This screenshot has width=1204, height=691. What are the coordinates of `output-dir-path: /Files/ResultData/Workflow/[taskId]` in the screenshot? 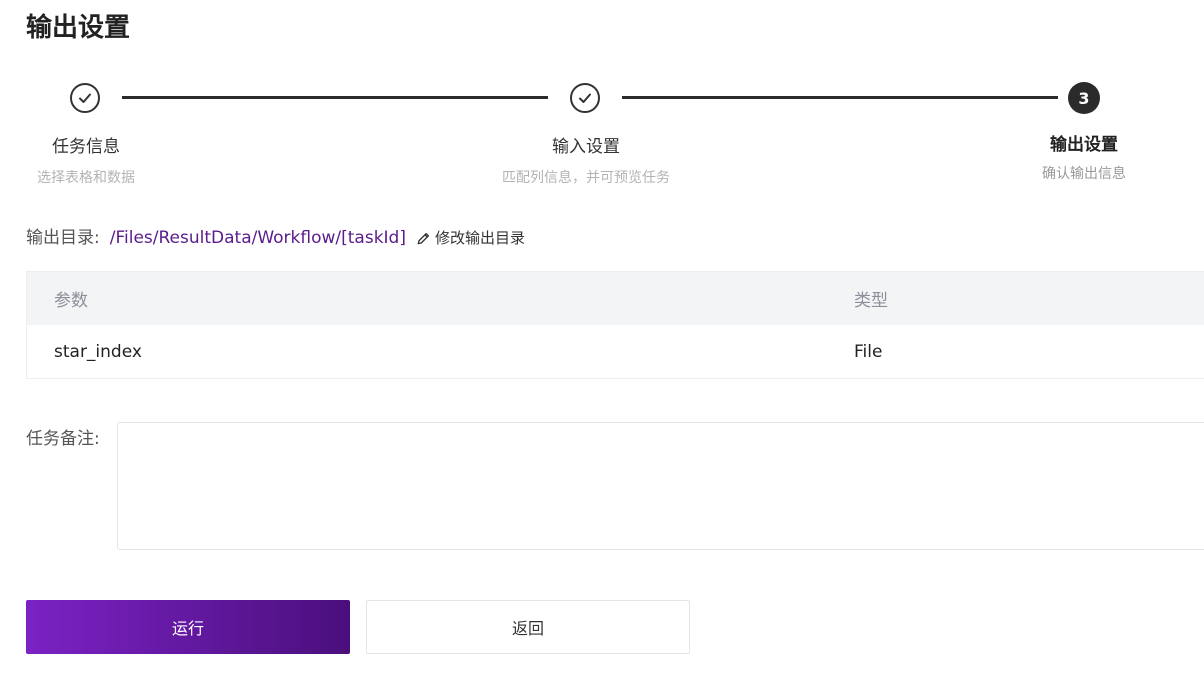 It's located at (257, 238).